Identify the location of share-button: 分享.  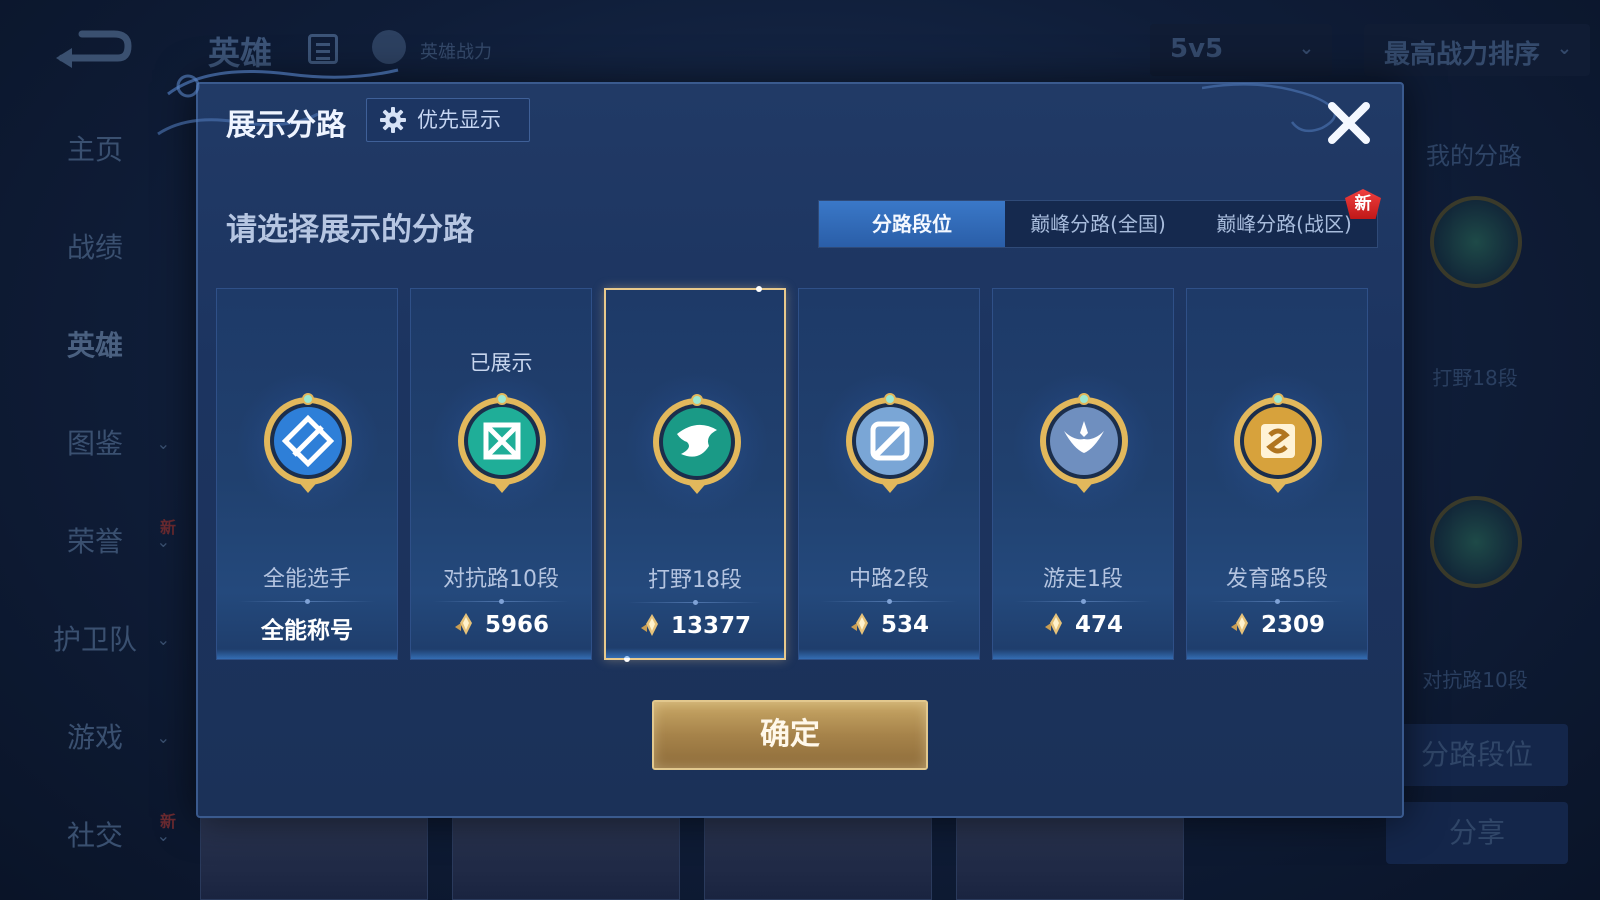
(1477, 833).